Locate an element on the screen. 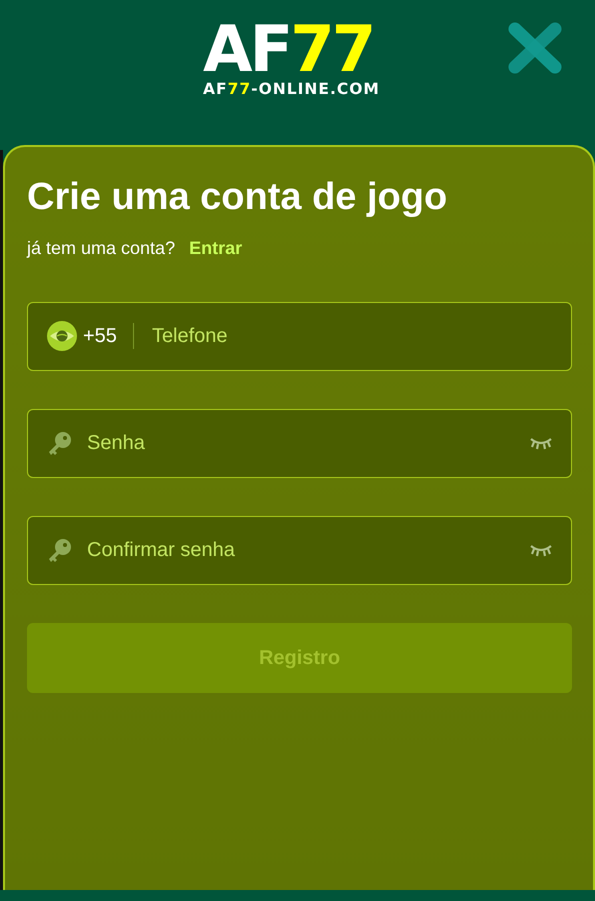 The height and width of the screenshot is (901, 595). close-icon is located at coordinates (535, 48).